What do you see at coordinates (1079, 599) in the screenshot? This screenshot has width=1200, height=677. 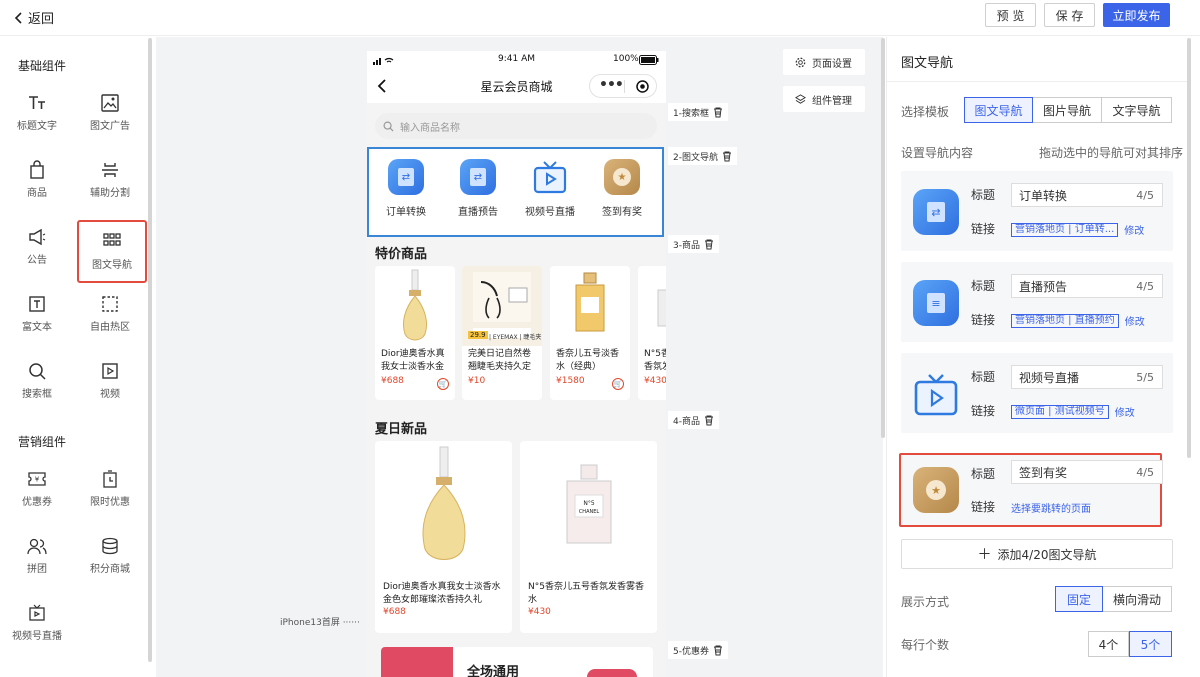 I see `display-fixed-option: 固定` at bounding box center [1079, 599].